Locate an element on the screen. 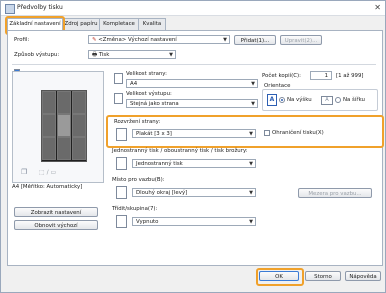 Image resolution: width=386 pixels, height=293 pixels. output-method-value: Tisk is located at coordinates (104, 55).